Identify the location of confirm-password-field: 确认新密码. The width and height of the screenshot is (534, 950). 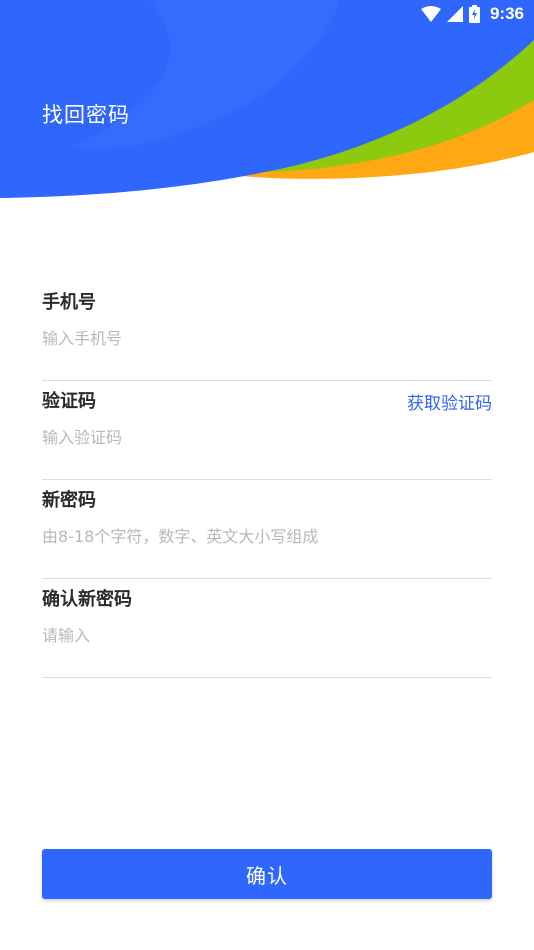
(267, 628).